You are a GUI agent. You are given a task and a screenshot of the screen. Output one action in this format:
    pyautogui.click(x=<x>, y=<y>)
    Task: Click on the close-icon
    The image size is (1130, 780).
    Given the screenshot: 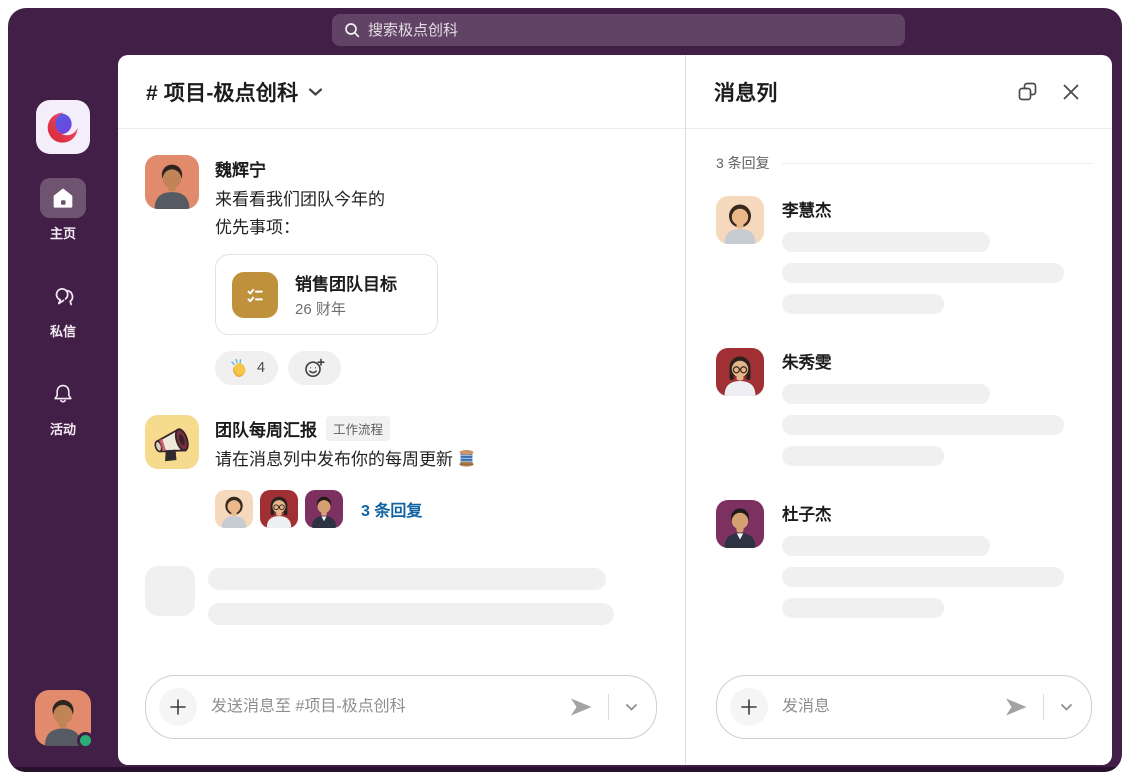 What is the action you would take?
    pyautogui.click(x=1071, y=91)
    